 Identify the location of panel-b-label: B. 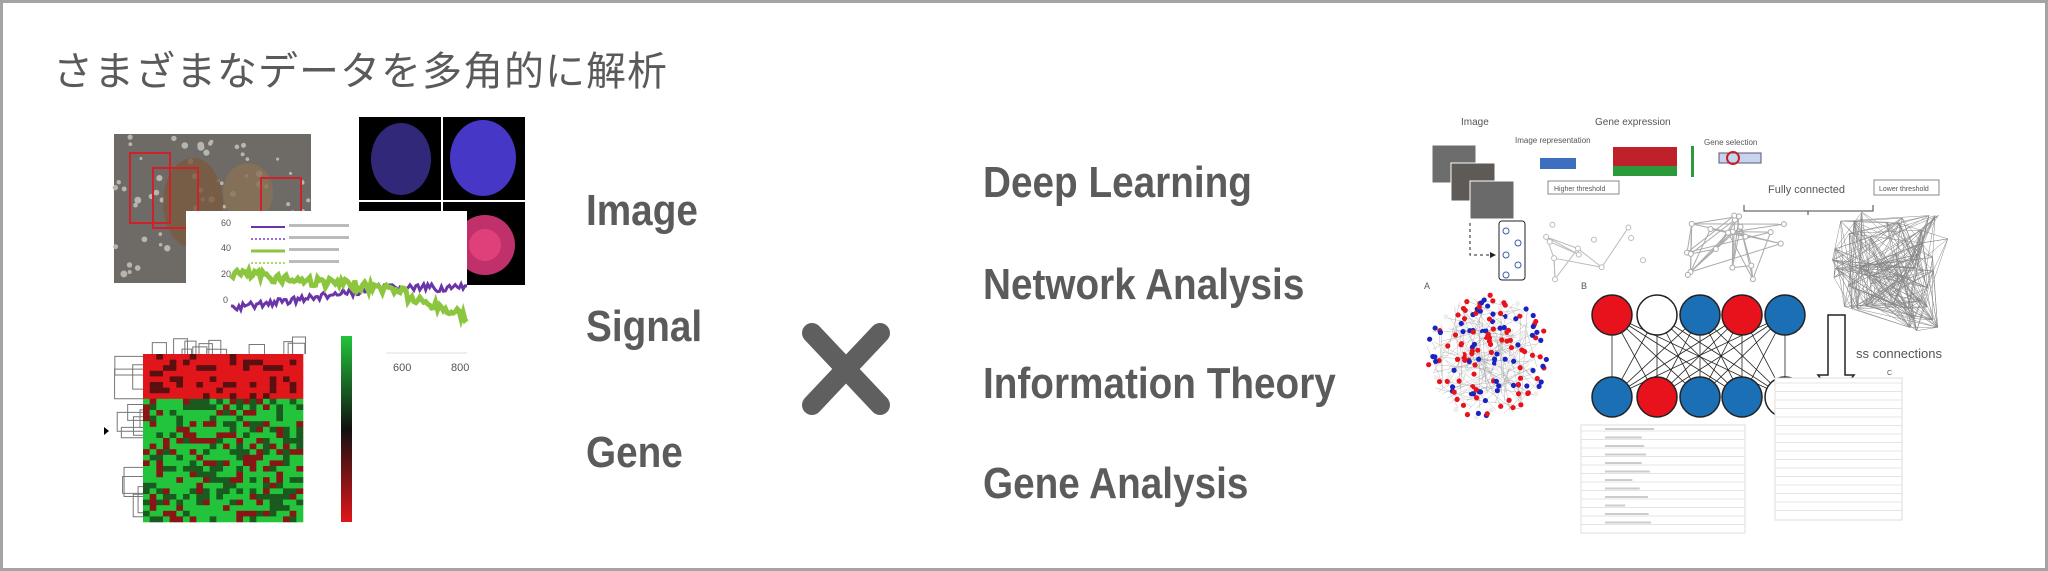
(1584, 286).